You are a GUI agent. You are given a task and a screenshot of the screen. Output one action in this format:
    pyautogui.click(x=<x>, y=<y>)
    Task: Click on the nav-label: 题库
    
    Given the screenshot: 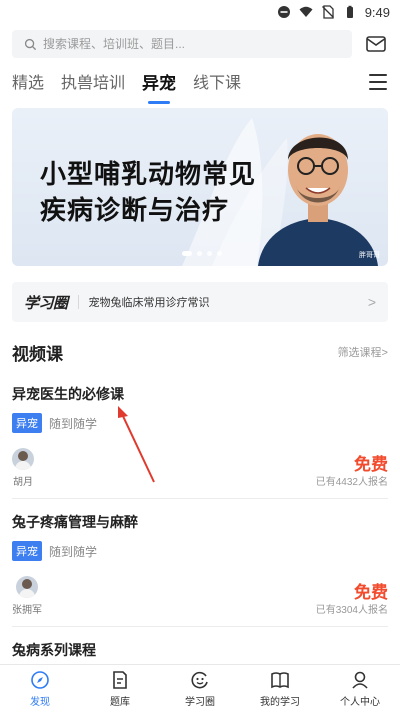 What is the action you would take?
    pyautogui.click(x=120, y=702)
    